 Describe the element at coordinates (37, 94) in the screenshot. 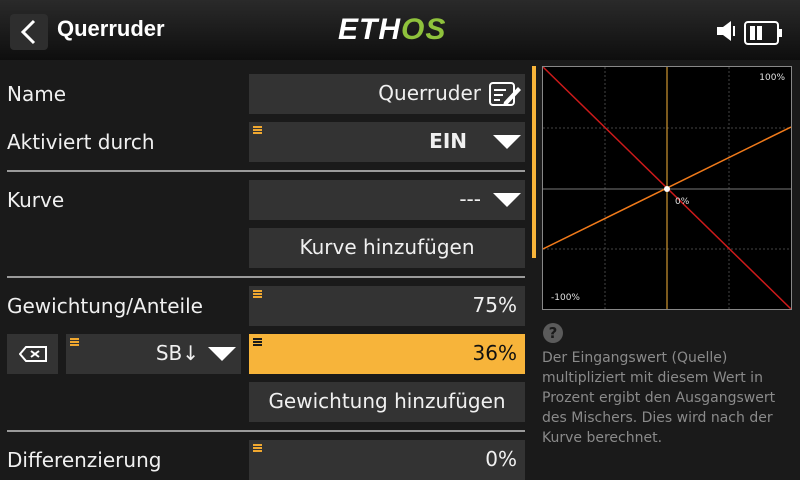

I see `name-label: Name` at that location.